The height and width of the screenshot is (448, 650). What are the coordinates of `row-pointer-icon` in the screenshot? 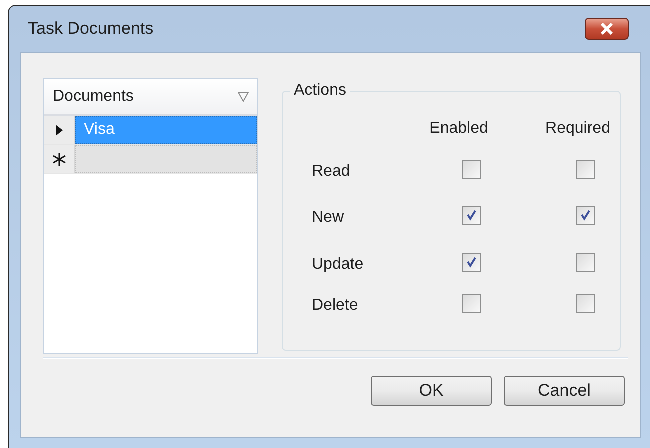 It's located at (59, 130).